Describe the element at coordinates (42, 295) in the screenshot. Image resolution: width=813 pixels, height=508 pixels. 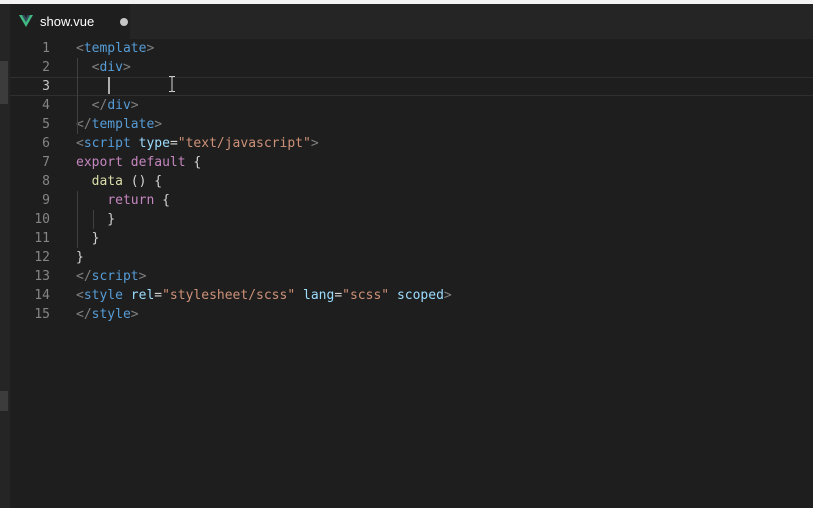
I see `line-number: 14` at that location.